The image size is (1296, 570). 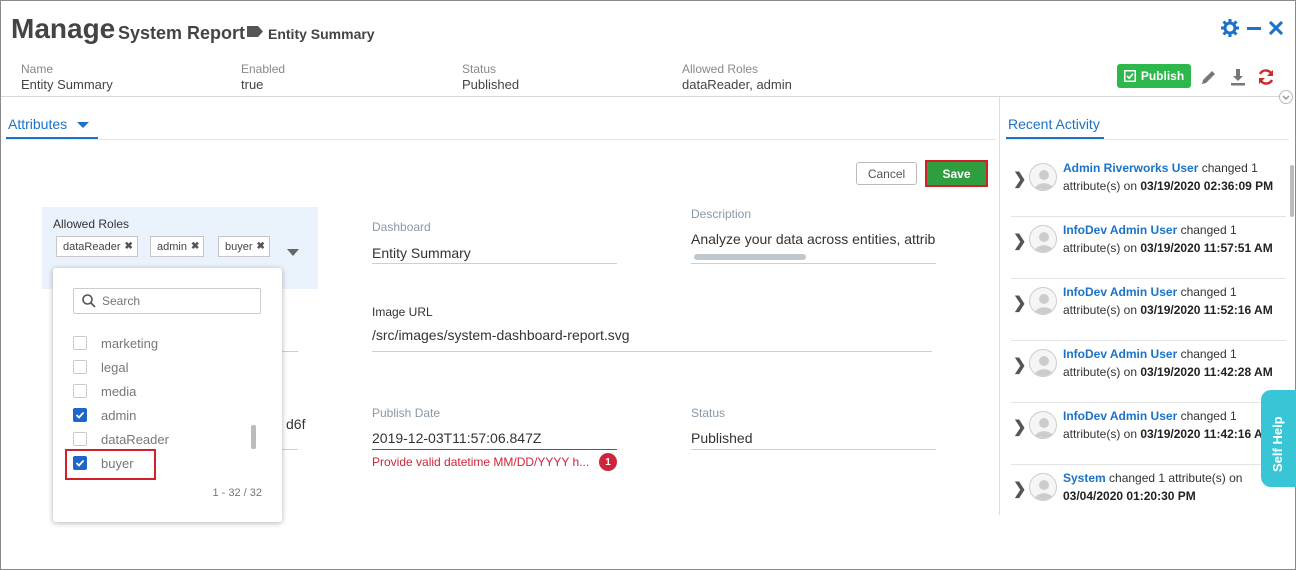 What do you see at coordinates (110, 464) in the screenshot?
I see `buyer-highlight` at bounding box center [110, 464].